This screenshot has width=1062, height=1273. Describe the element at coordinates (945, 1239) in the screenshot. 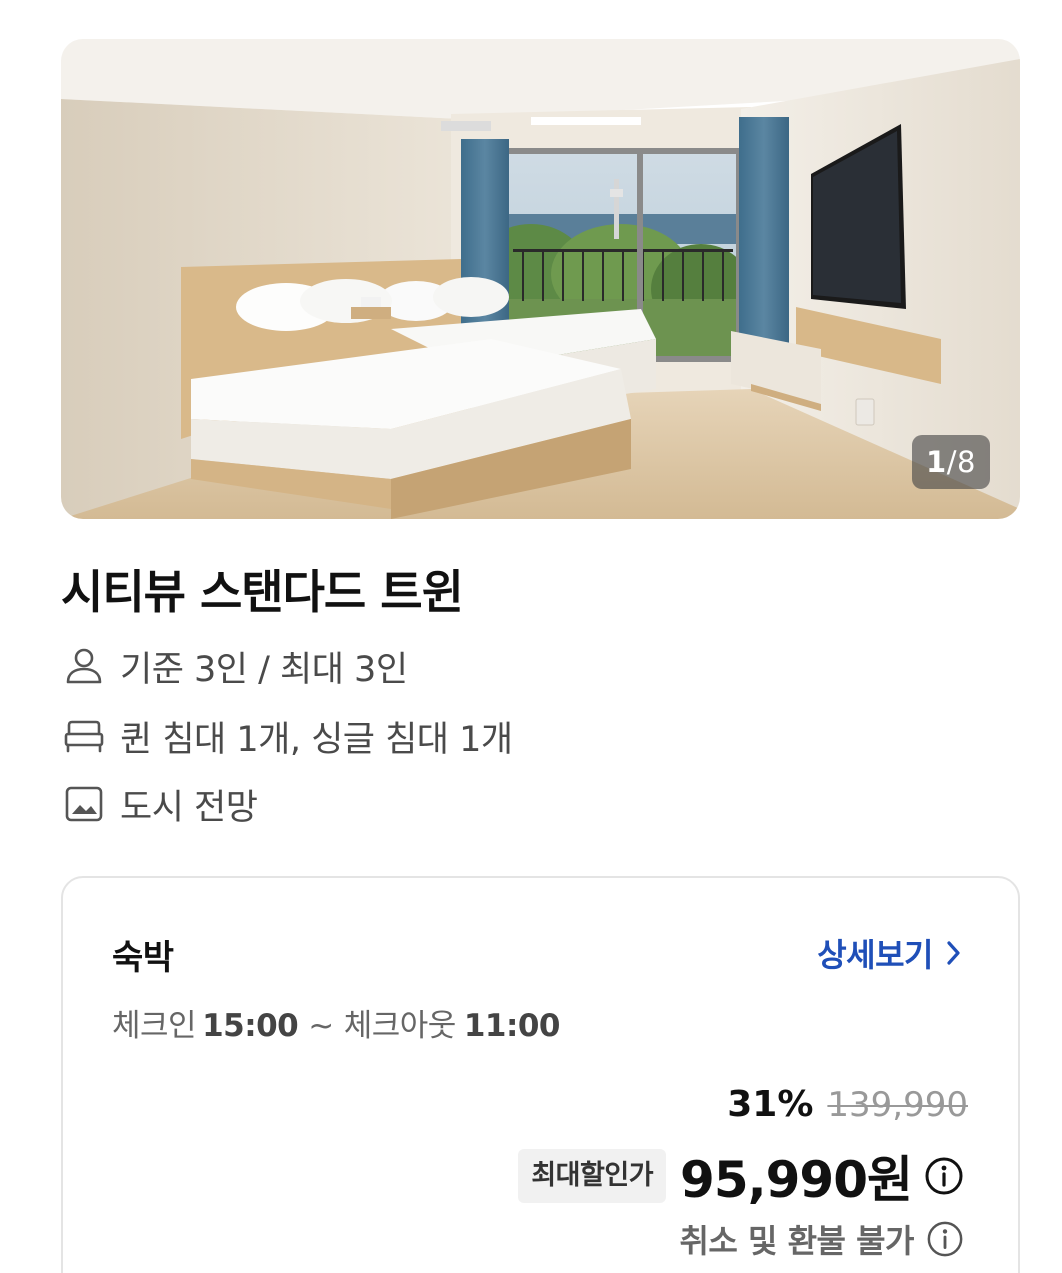

I see `refund-info-icon` at that location.